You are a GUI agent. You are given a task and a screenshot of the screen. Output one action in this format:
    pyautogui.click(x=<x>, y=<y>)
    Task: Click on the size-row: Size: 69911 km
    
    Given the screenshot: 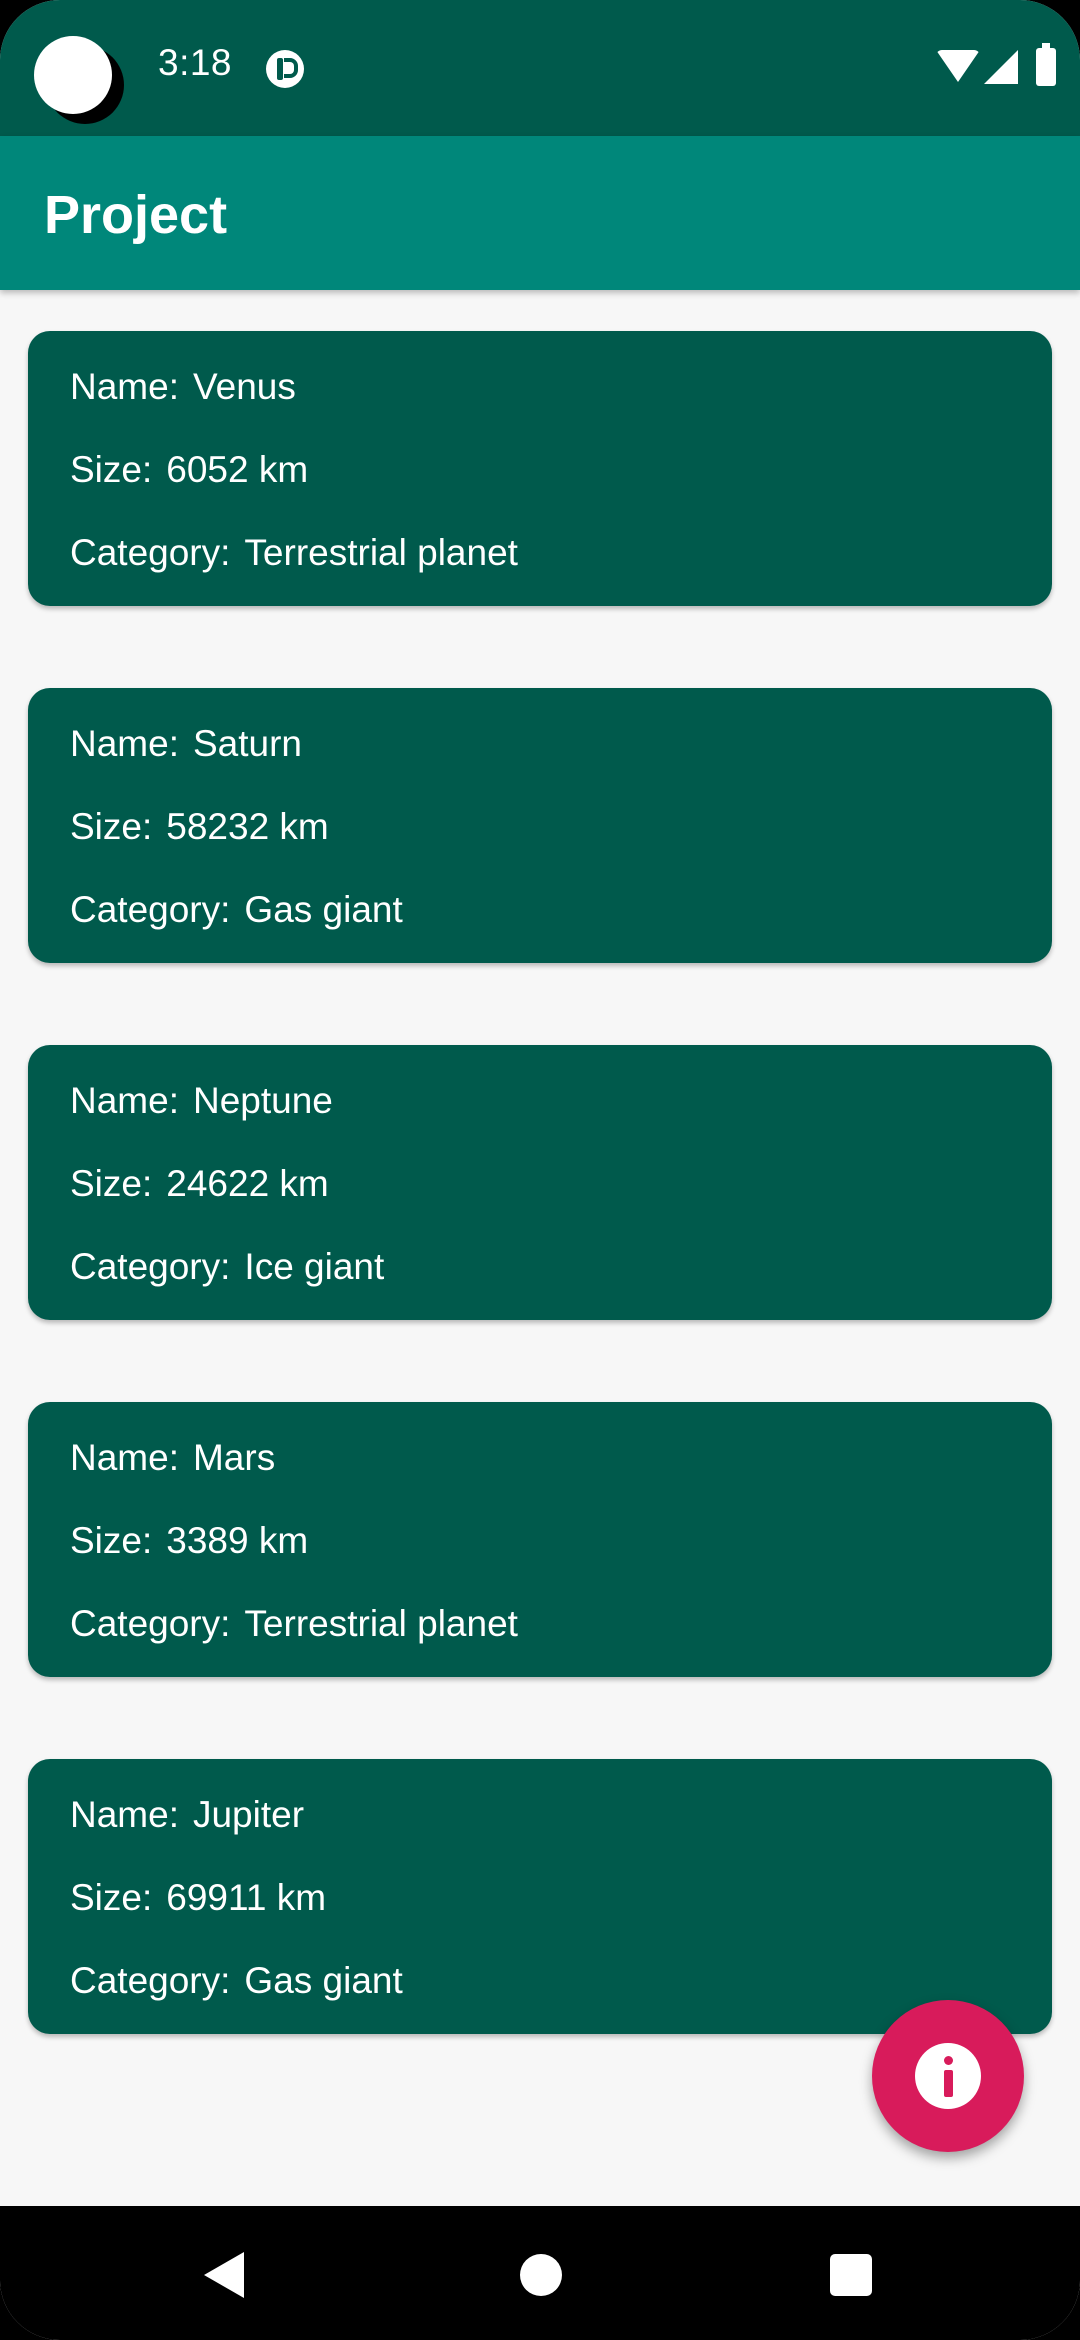 What is the action you would take?
    pyautogui.click(x=198, y=1898)
    